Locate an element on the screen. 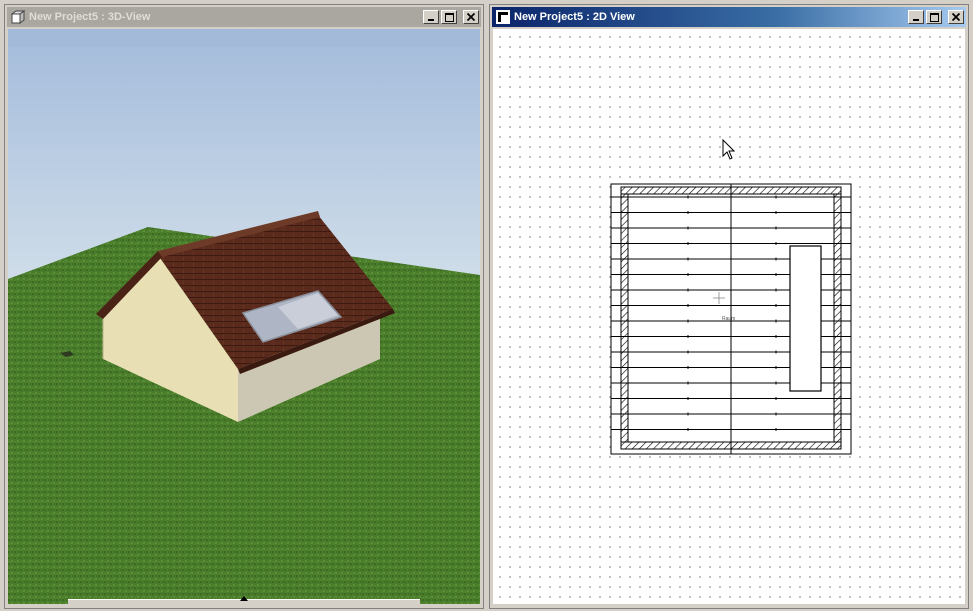 The width and height of the screenshot is (973, 611). close-button-3d is located at coordinates (471, 17).